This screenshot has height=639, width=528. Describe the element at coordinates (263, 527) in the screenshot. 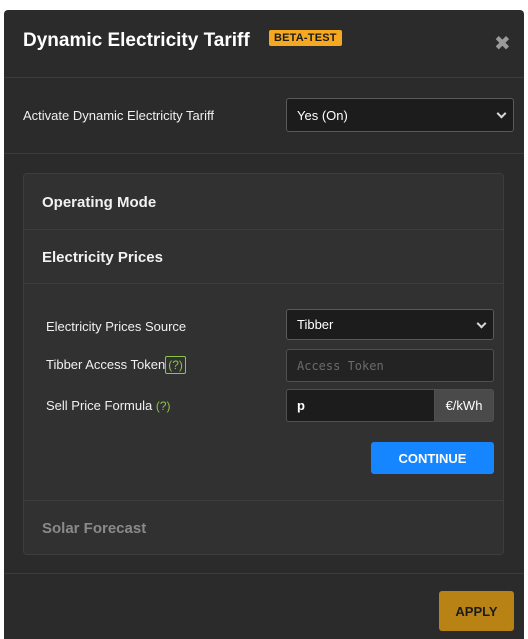

I see `section-solar-forecast: Solar Forecast` at that location.